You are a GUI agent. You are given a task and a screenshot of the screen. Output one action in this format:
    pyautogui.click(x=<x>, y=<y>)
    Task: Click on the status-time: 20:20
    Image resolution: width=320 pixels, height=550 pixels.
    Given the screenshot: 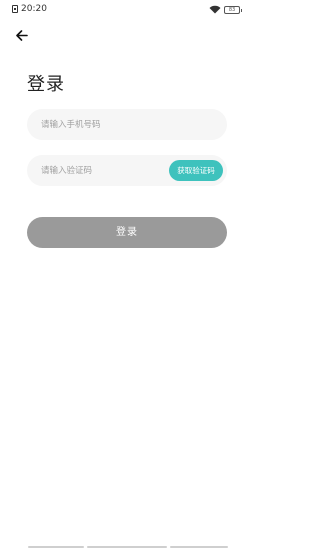 What is the action you would take?
    pyautogui.click(x=34, y=9)
    